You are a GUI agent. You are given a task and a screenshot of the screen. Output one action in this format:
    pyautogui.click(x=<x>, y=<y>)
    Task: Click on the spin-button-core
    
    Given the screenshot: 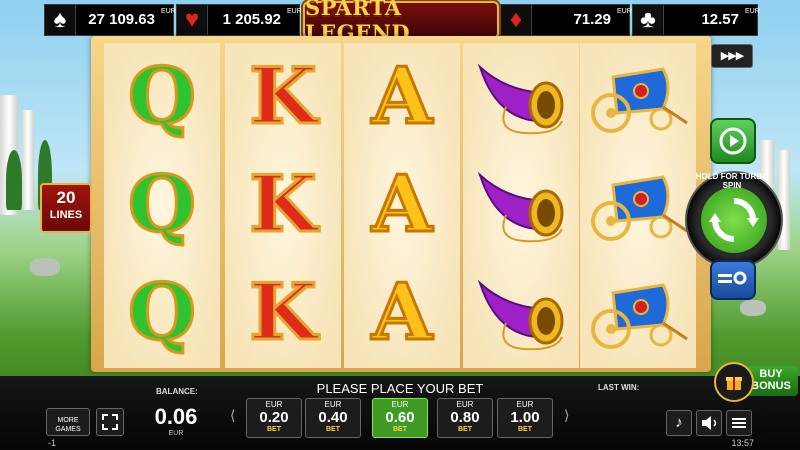 What is the action you would take?
    pyautogui.click(x=734, y=220)
    